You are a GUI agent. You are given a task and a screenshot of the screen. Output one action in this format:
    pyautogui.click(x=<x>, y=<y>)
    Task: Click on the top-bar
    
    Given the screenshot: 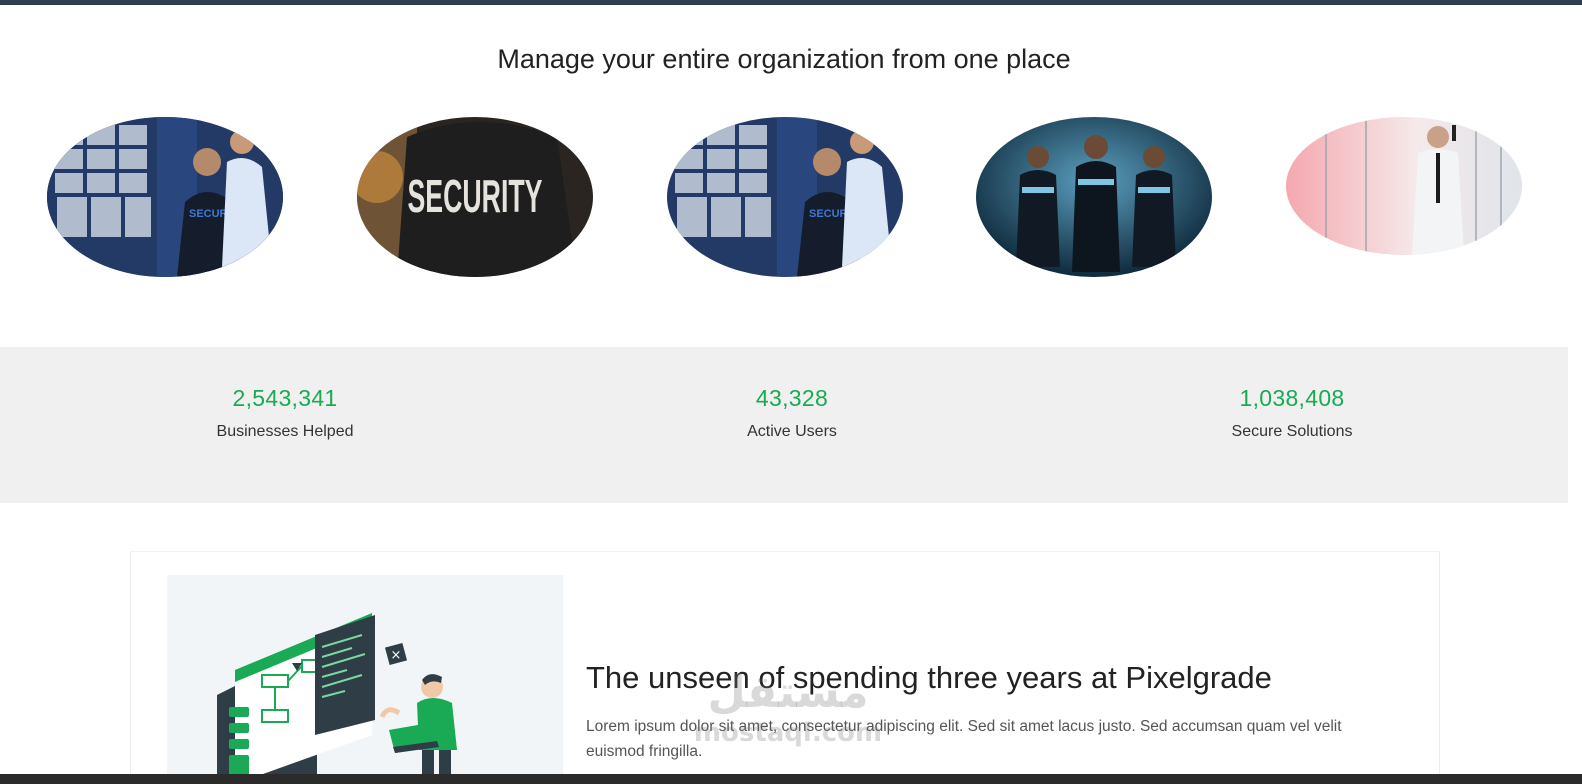 What is the action you would take?
    pyautogui.click(x=791, y=2)
    